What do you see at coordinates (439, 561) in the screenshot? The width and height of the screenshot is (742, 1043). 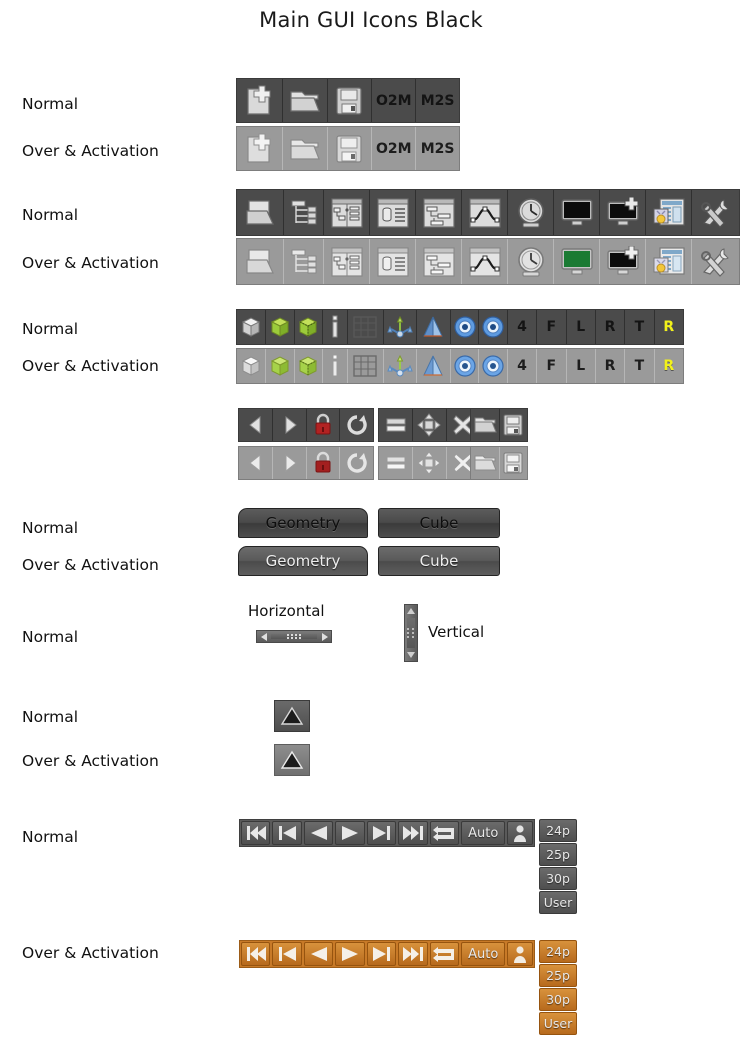 I see `cube-button-over: Cube` at bounding box center [439, 561].